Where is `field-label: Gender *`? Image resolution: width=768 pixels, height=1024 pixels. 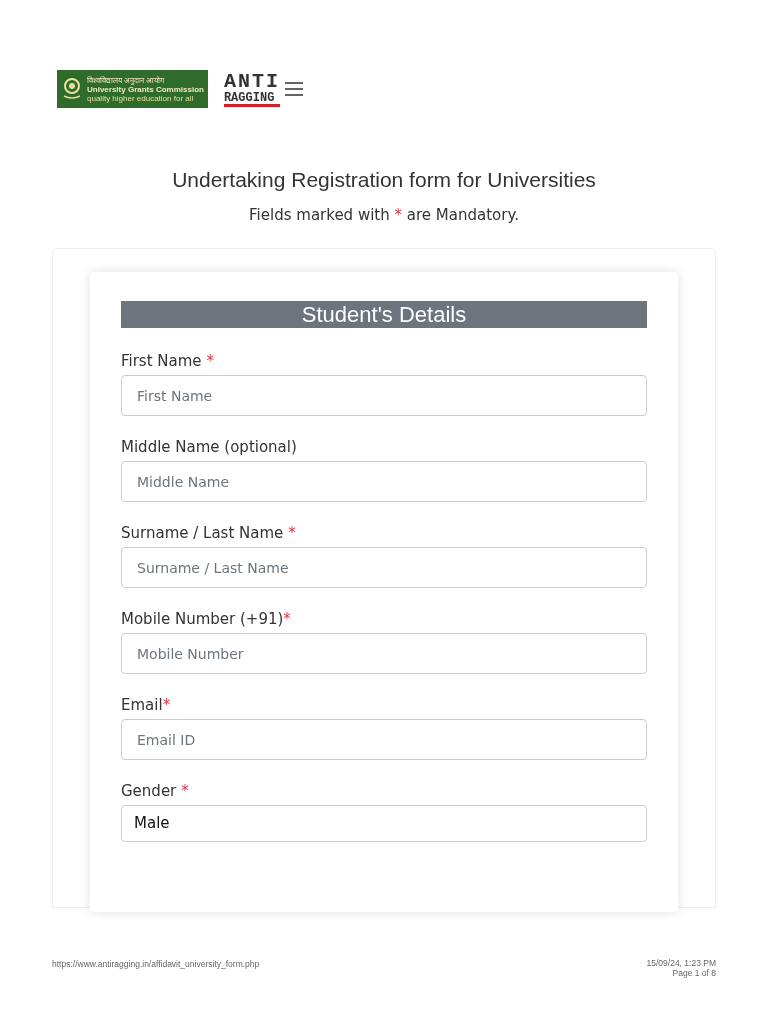
field-label: Gender * is located at coordinates (155, 791).